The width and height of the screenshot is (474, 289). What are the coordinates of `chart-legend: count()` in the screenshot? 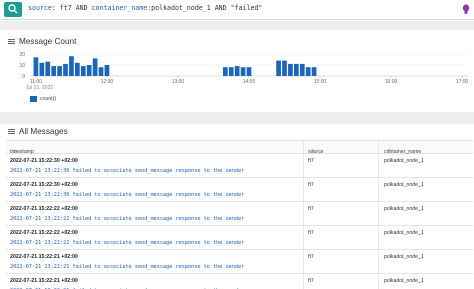 It's located at (43, 99).